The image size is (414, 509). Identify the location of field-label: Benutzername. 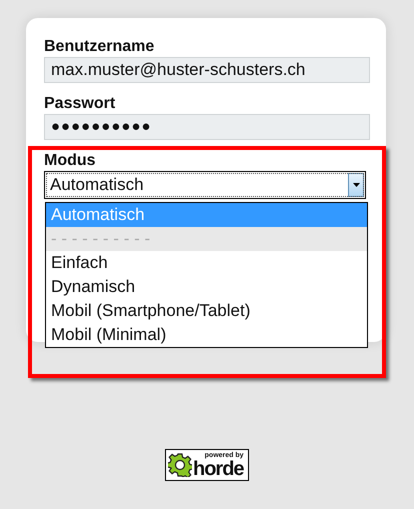
(99, 47).